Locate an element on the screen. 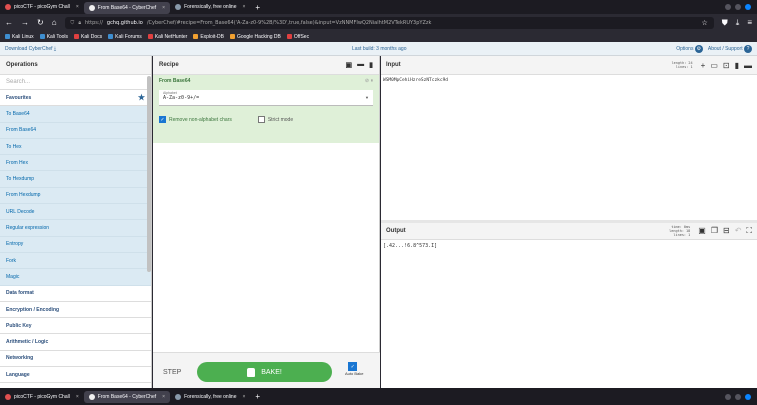 The width and height of the screenshot is (757, 405). operation-item: Regular expression is located at coordinates (75, 228).